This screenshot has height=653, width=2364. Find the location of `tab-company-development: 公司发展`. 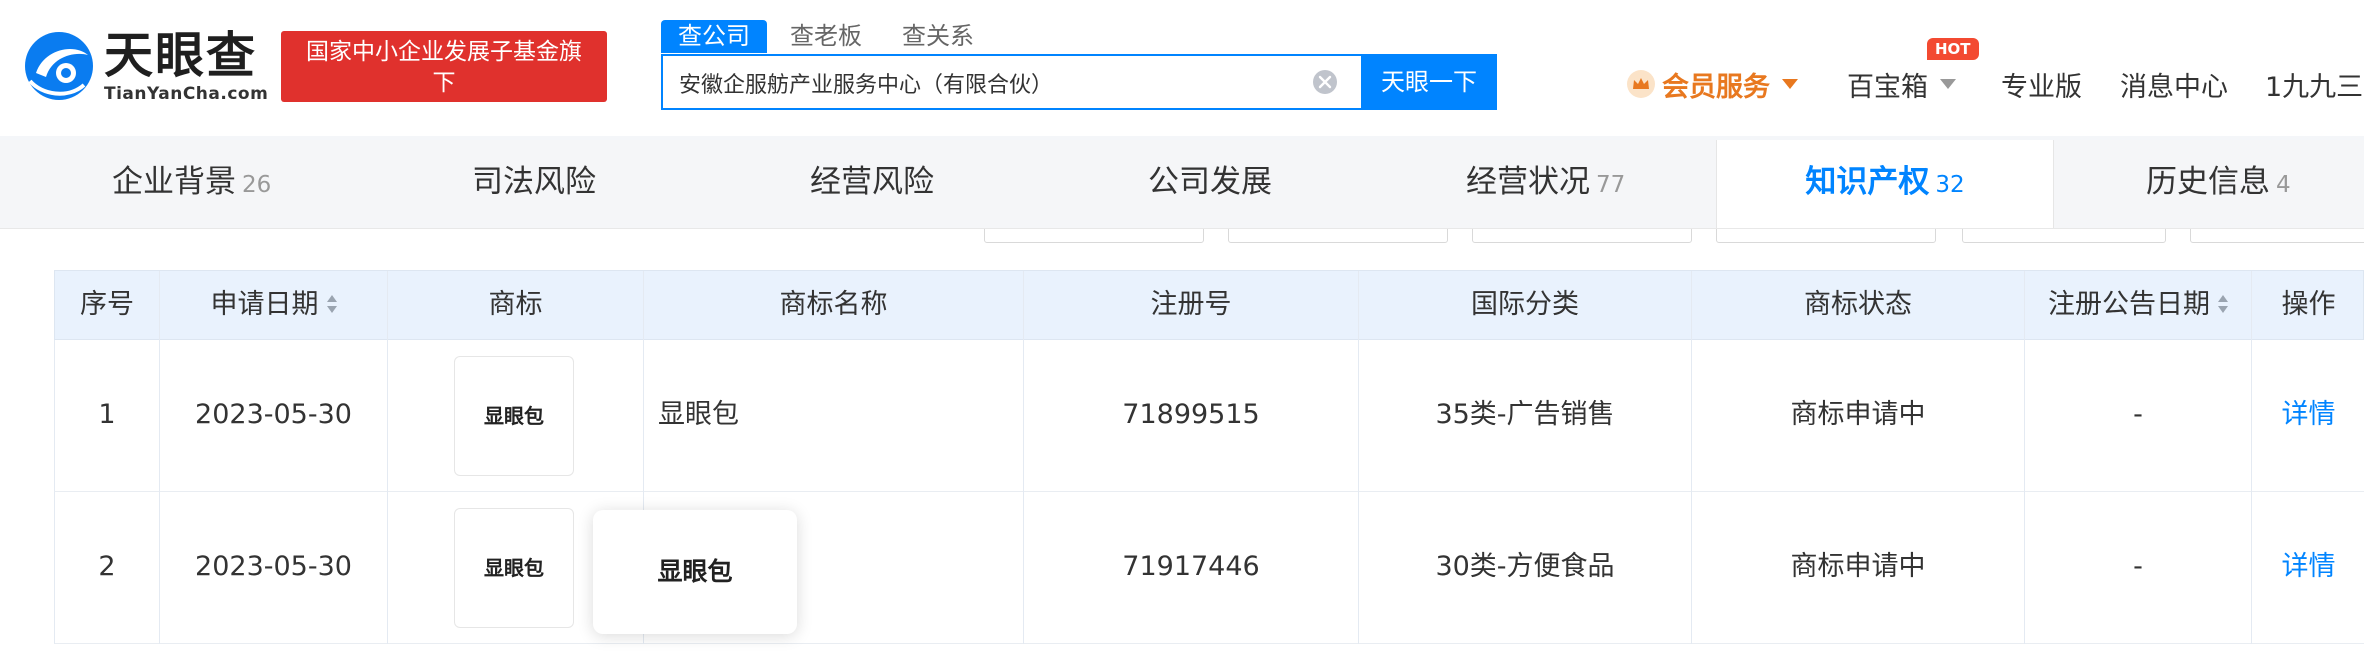

tab-company-development: 公司发展 is located at coordinates (1210, 184).